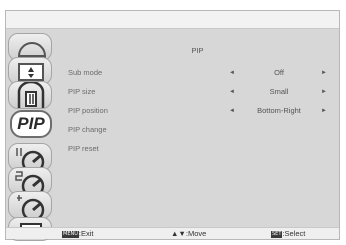  I want to click on setting-value: Small, so click(279, 91).